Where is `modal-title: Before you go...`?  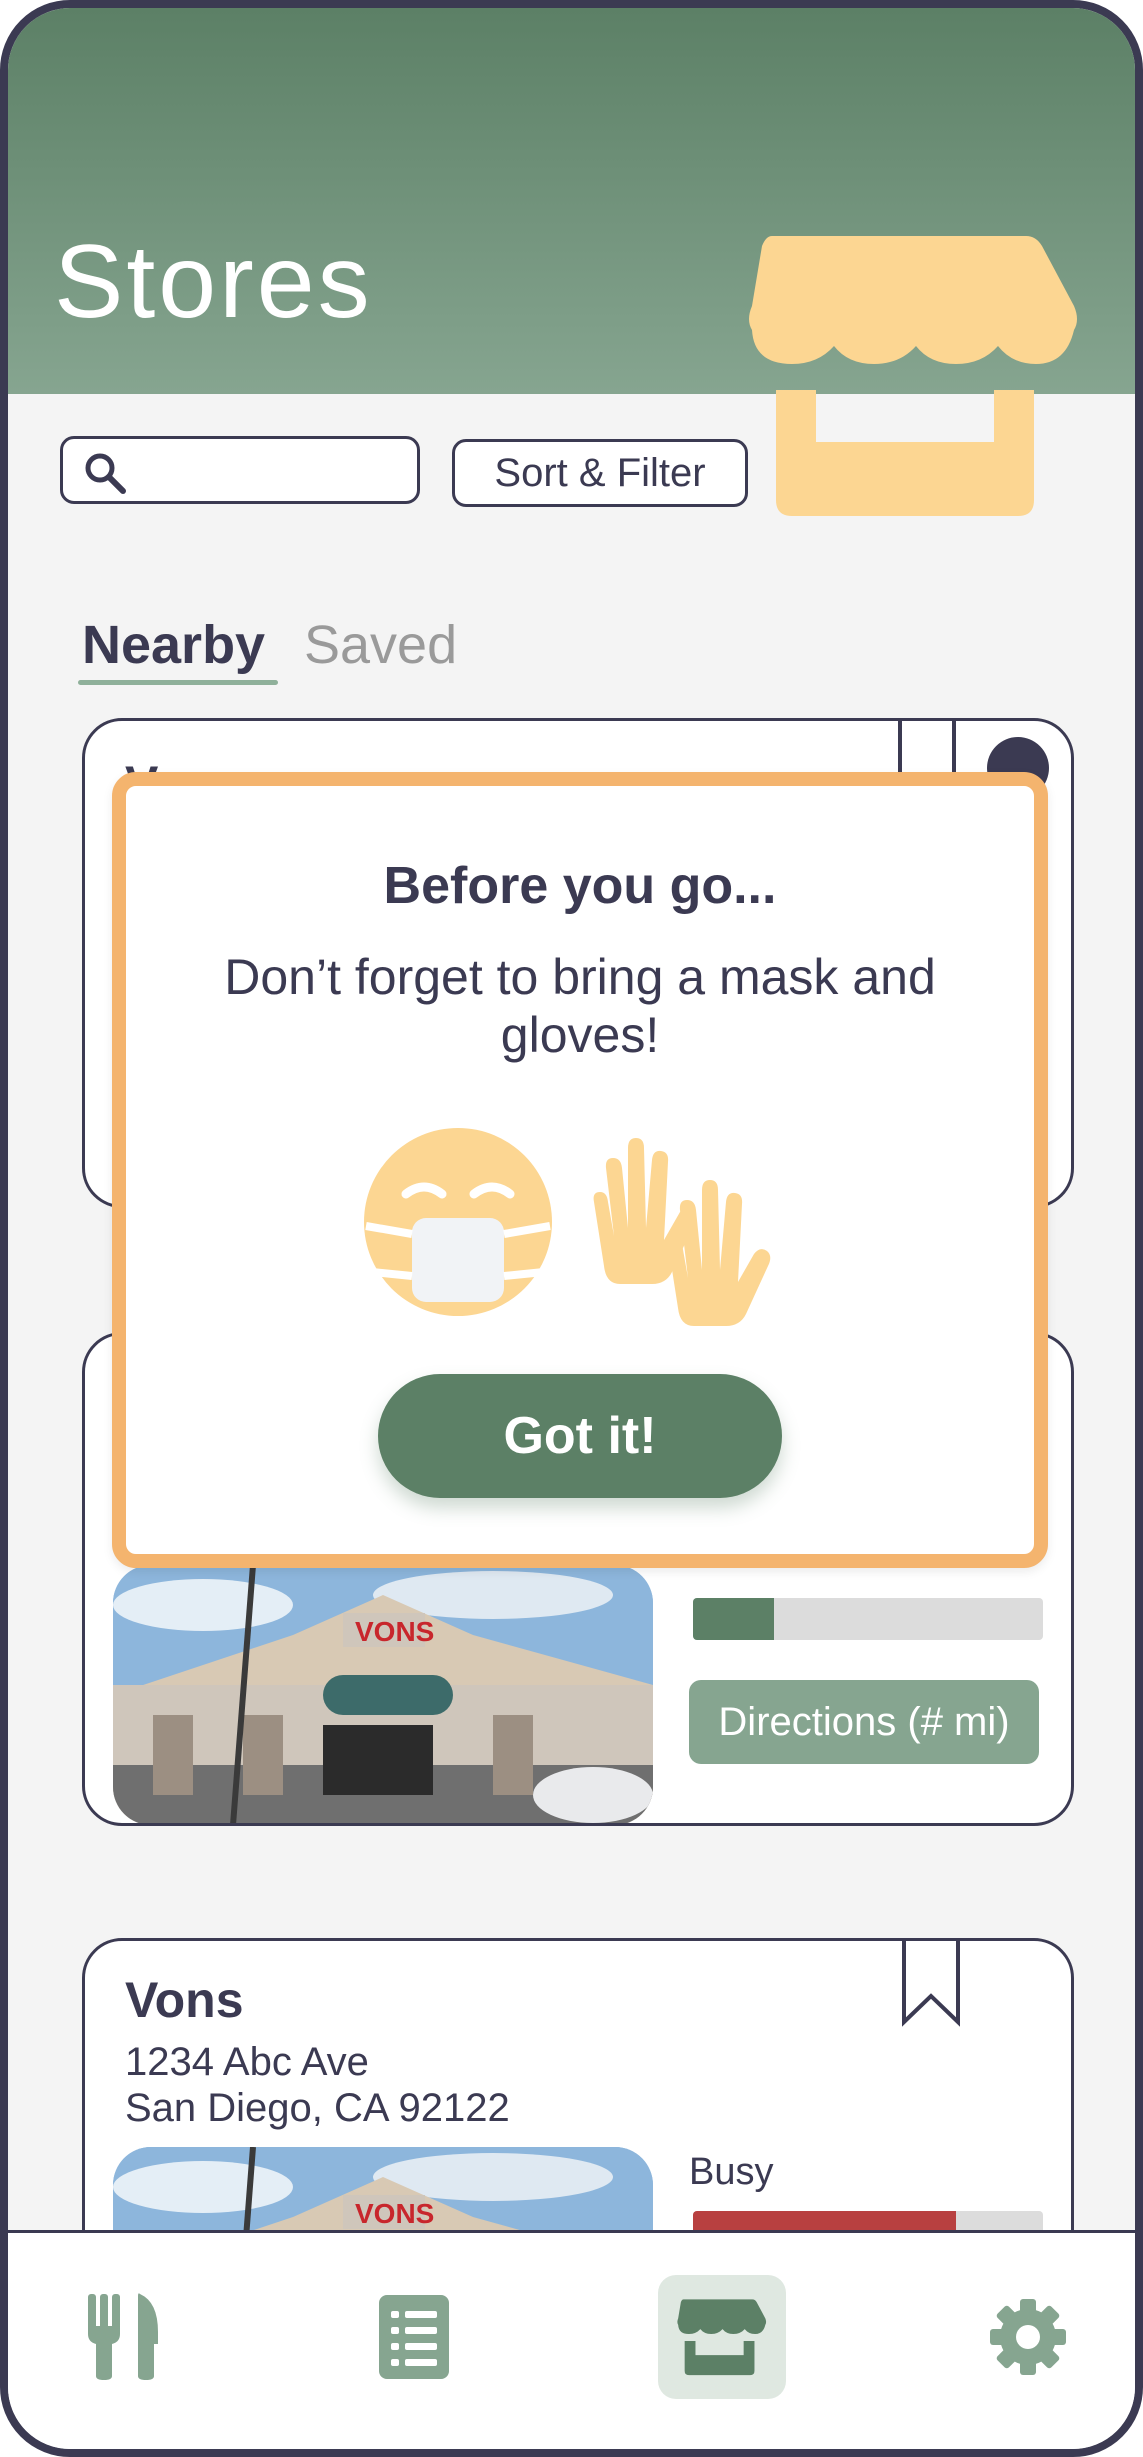 modal-title: Before you go... is located at coordinates (580, 886).